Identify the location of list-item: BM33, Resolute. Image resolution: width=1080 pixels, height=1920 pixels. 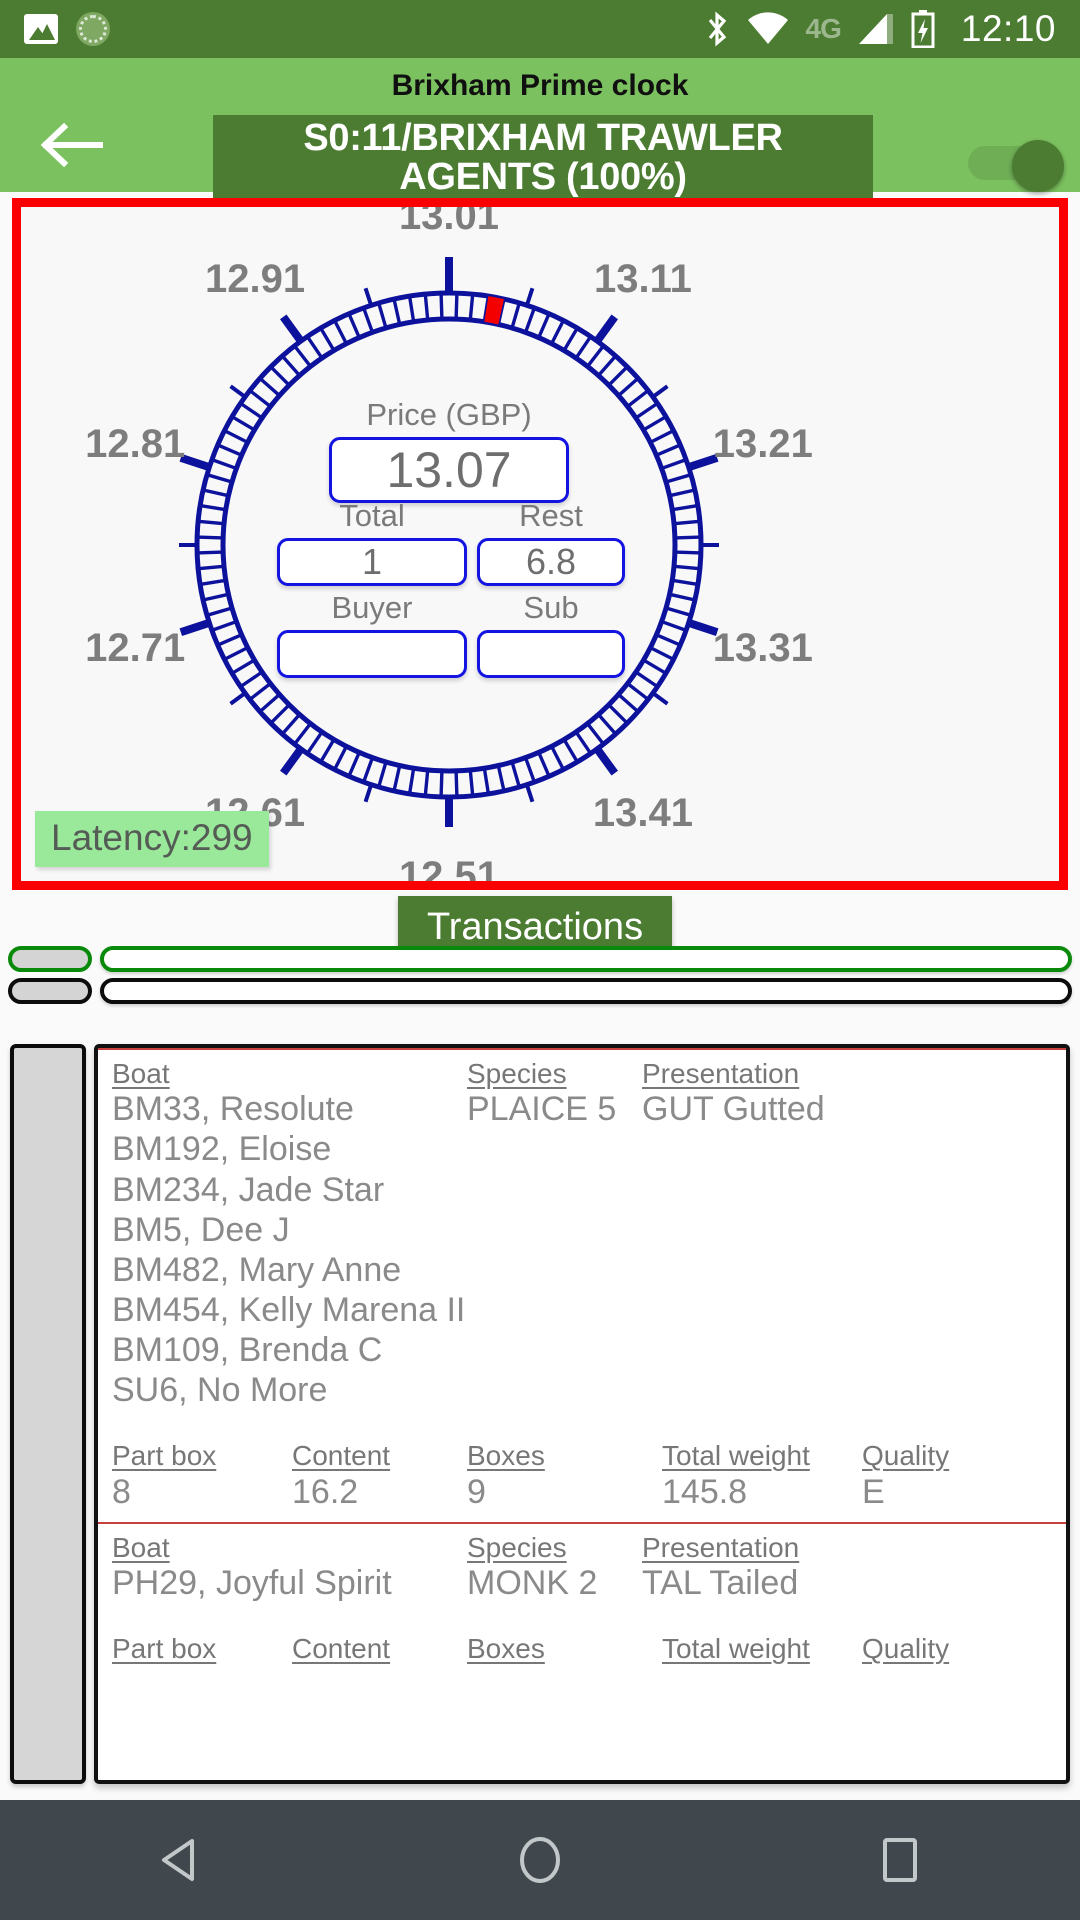
(233, 1109).